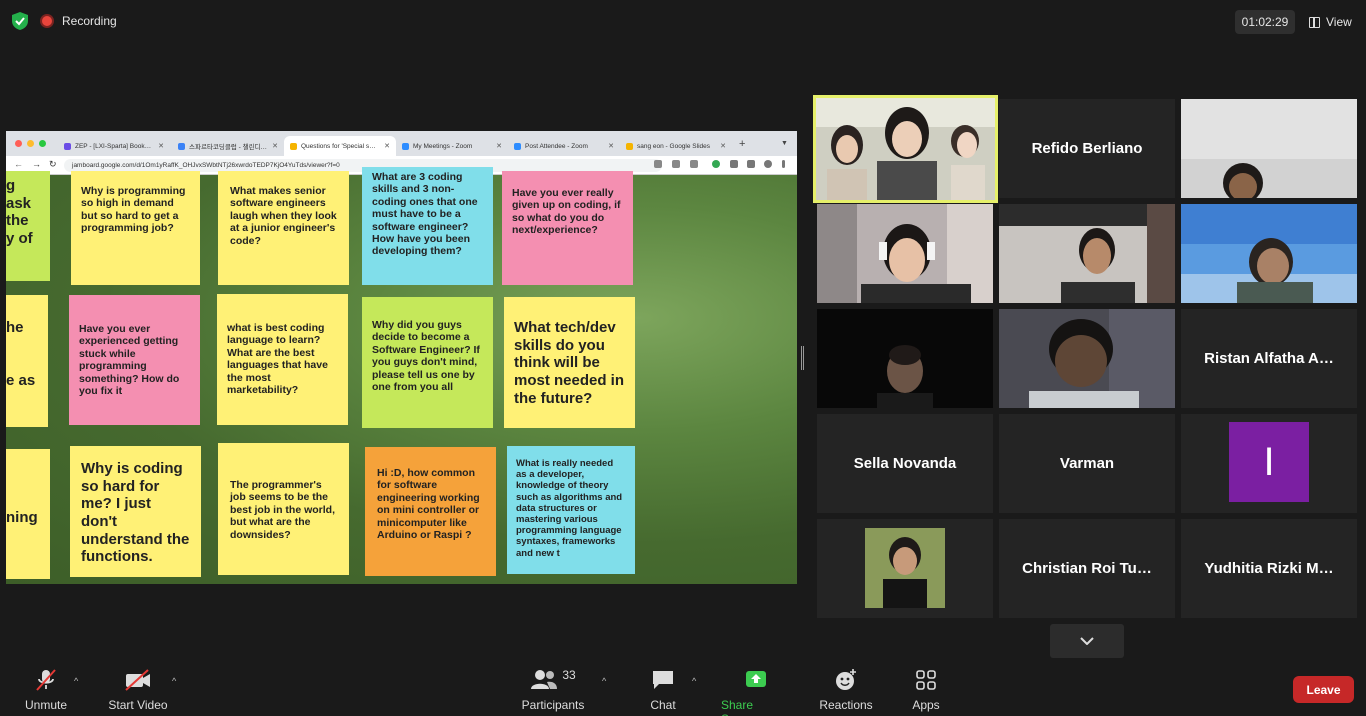 The height and width of the screenshot is (716, 1366). I want to click on extension-icon, so click(716, 164).